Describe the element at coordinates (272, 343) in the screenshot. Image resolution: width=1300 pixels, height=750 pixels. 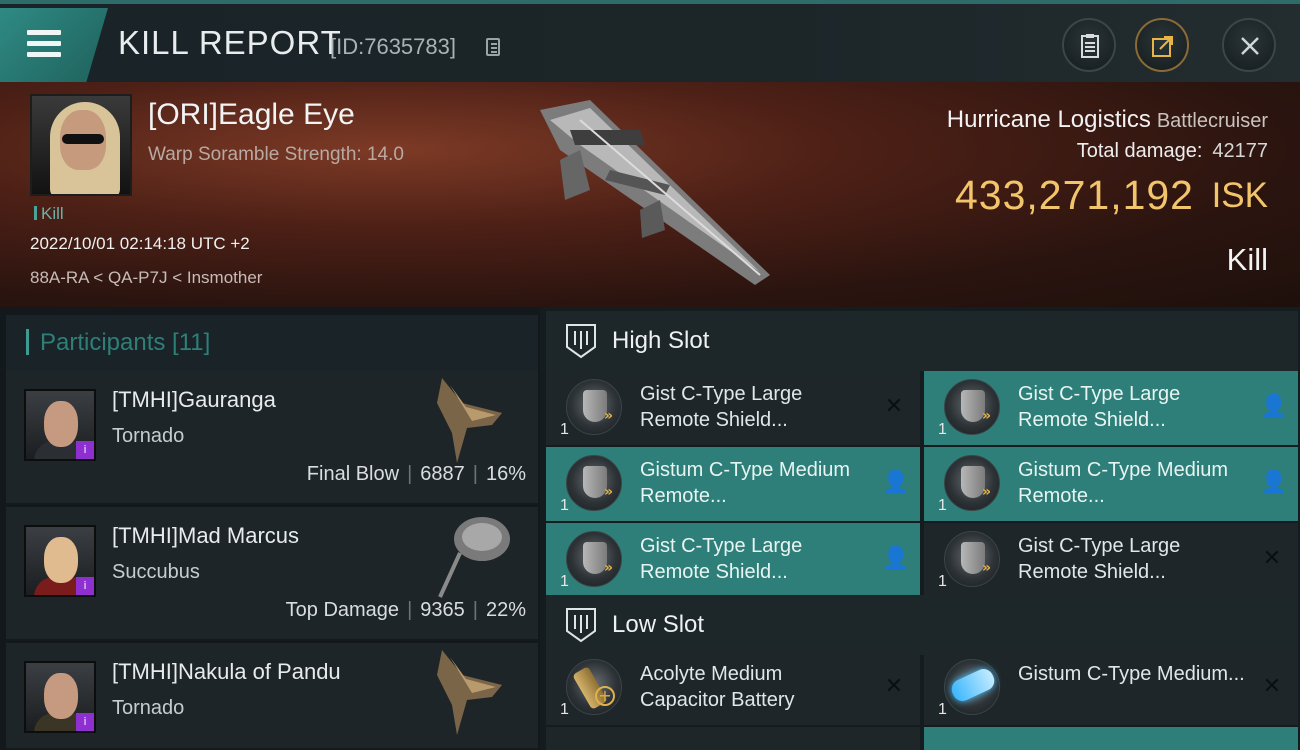
I see `participants-header: Participants [11]` at that location.